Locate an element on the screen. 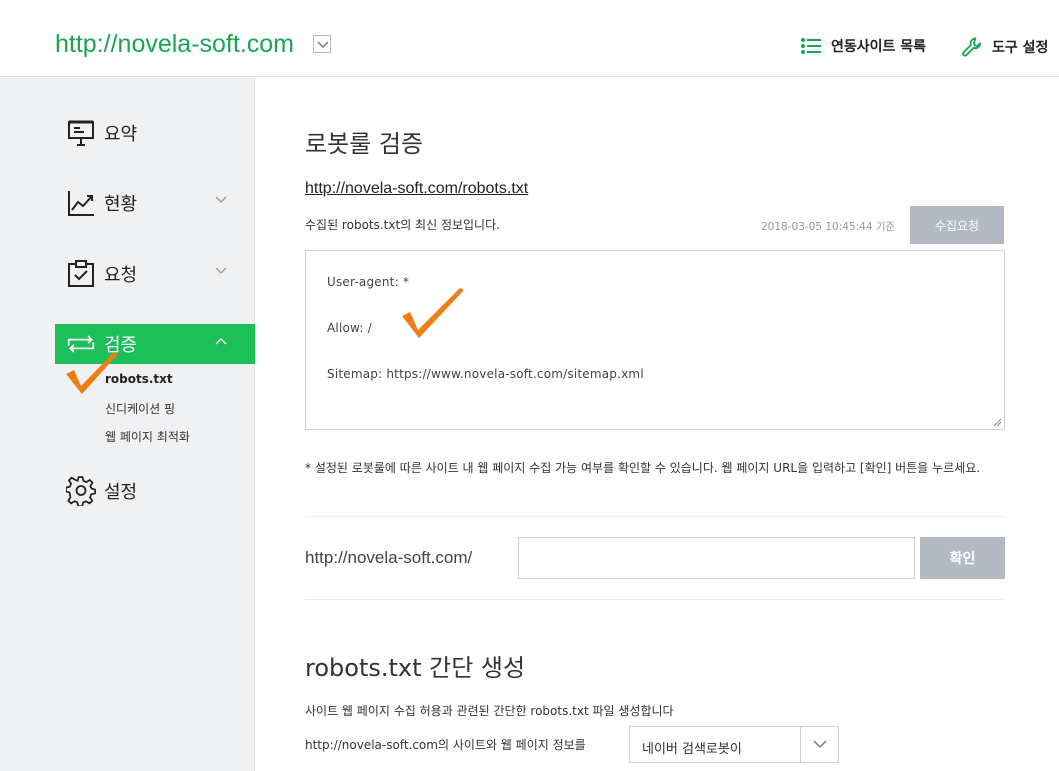  resize-grip-icon is located at coordinates (997, 422).